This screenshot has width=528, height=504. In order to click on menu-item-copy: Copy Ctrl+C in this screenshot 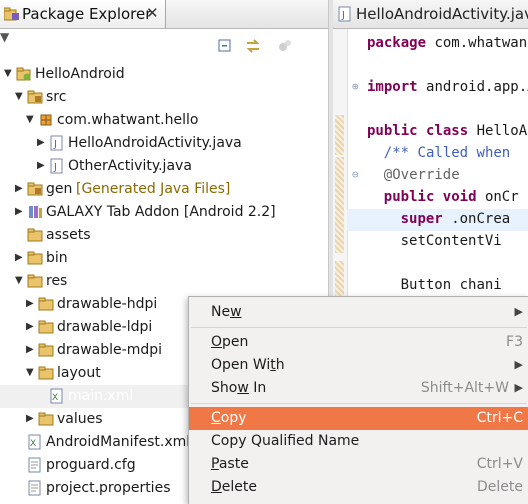, I will do `click(358, 418)`.